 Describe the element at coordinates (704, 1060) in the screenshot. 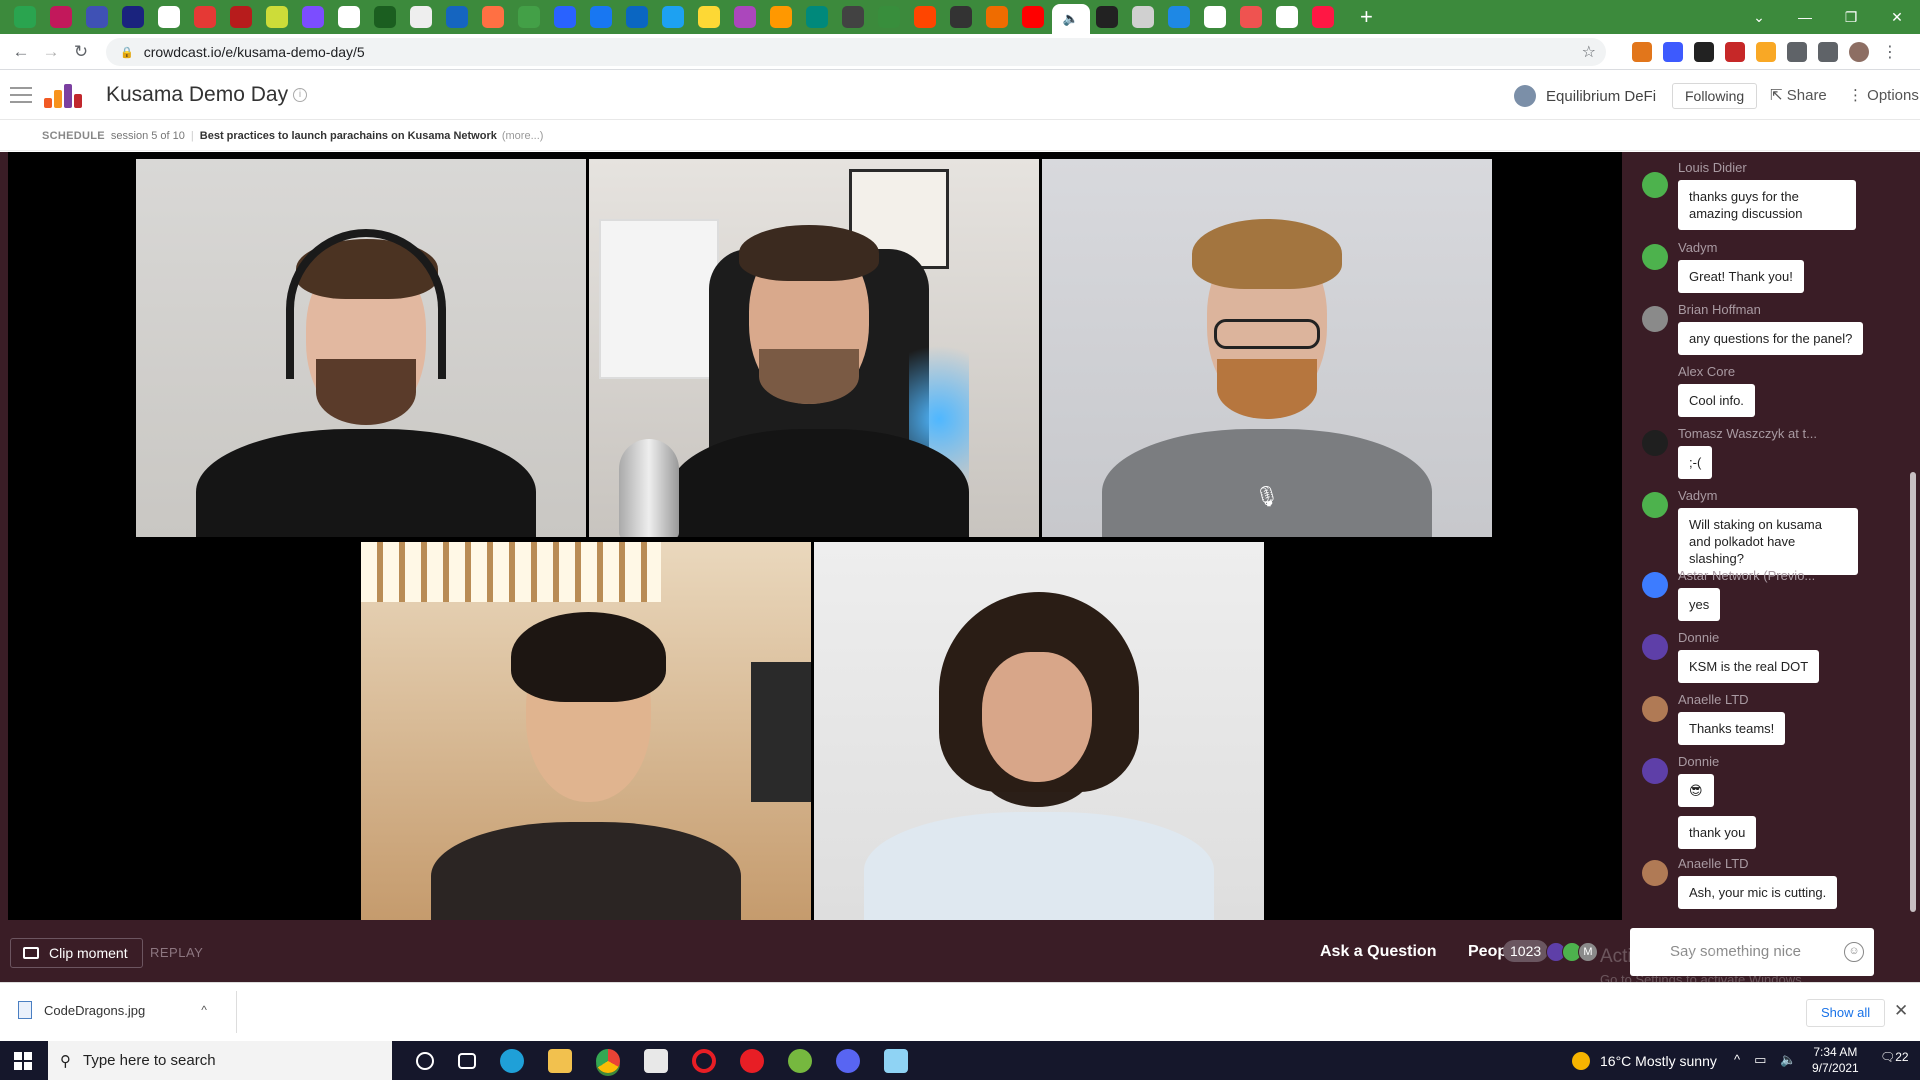

I see `opera-icon` at that location.